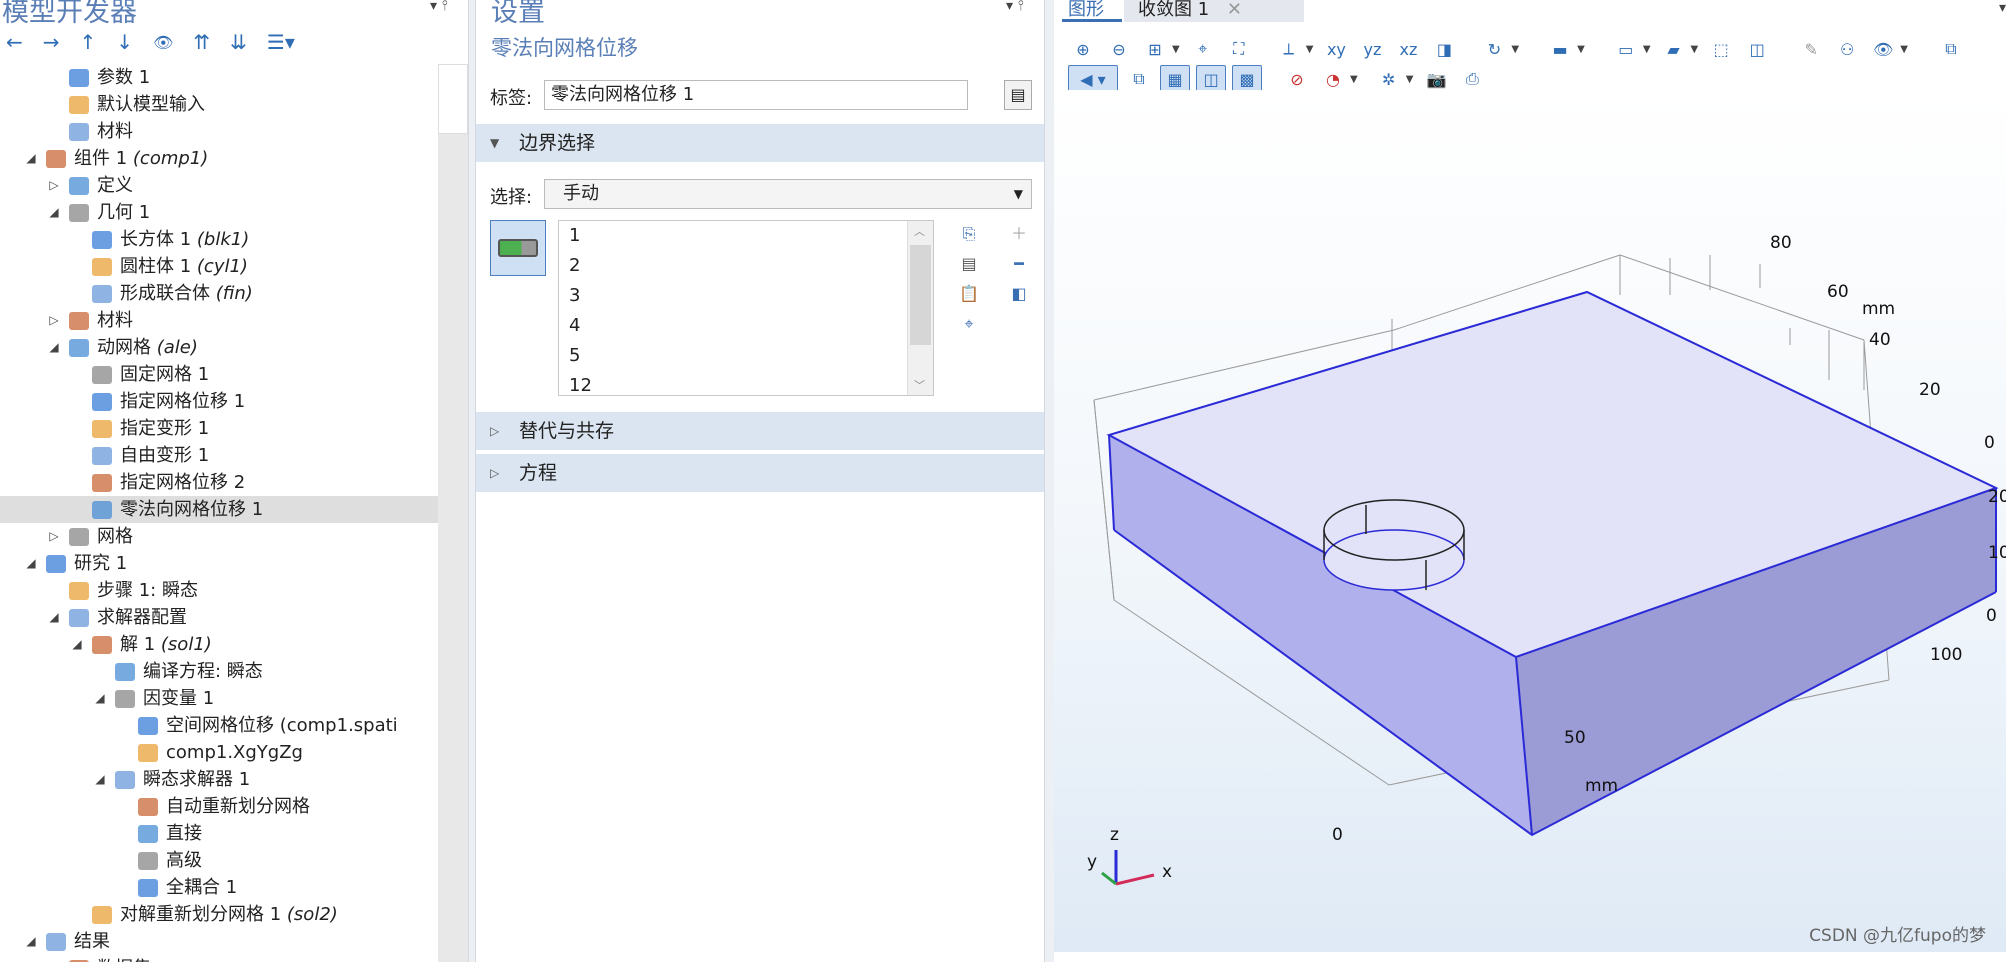 Image resolution: width=2006 pixels, height=962 pixels. Describe the element at coordinates (1757, 49) in the screenshot. I see `clear-selection-icon: ◫` at that location.